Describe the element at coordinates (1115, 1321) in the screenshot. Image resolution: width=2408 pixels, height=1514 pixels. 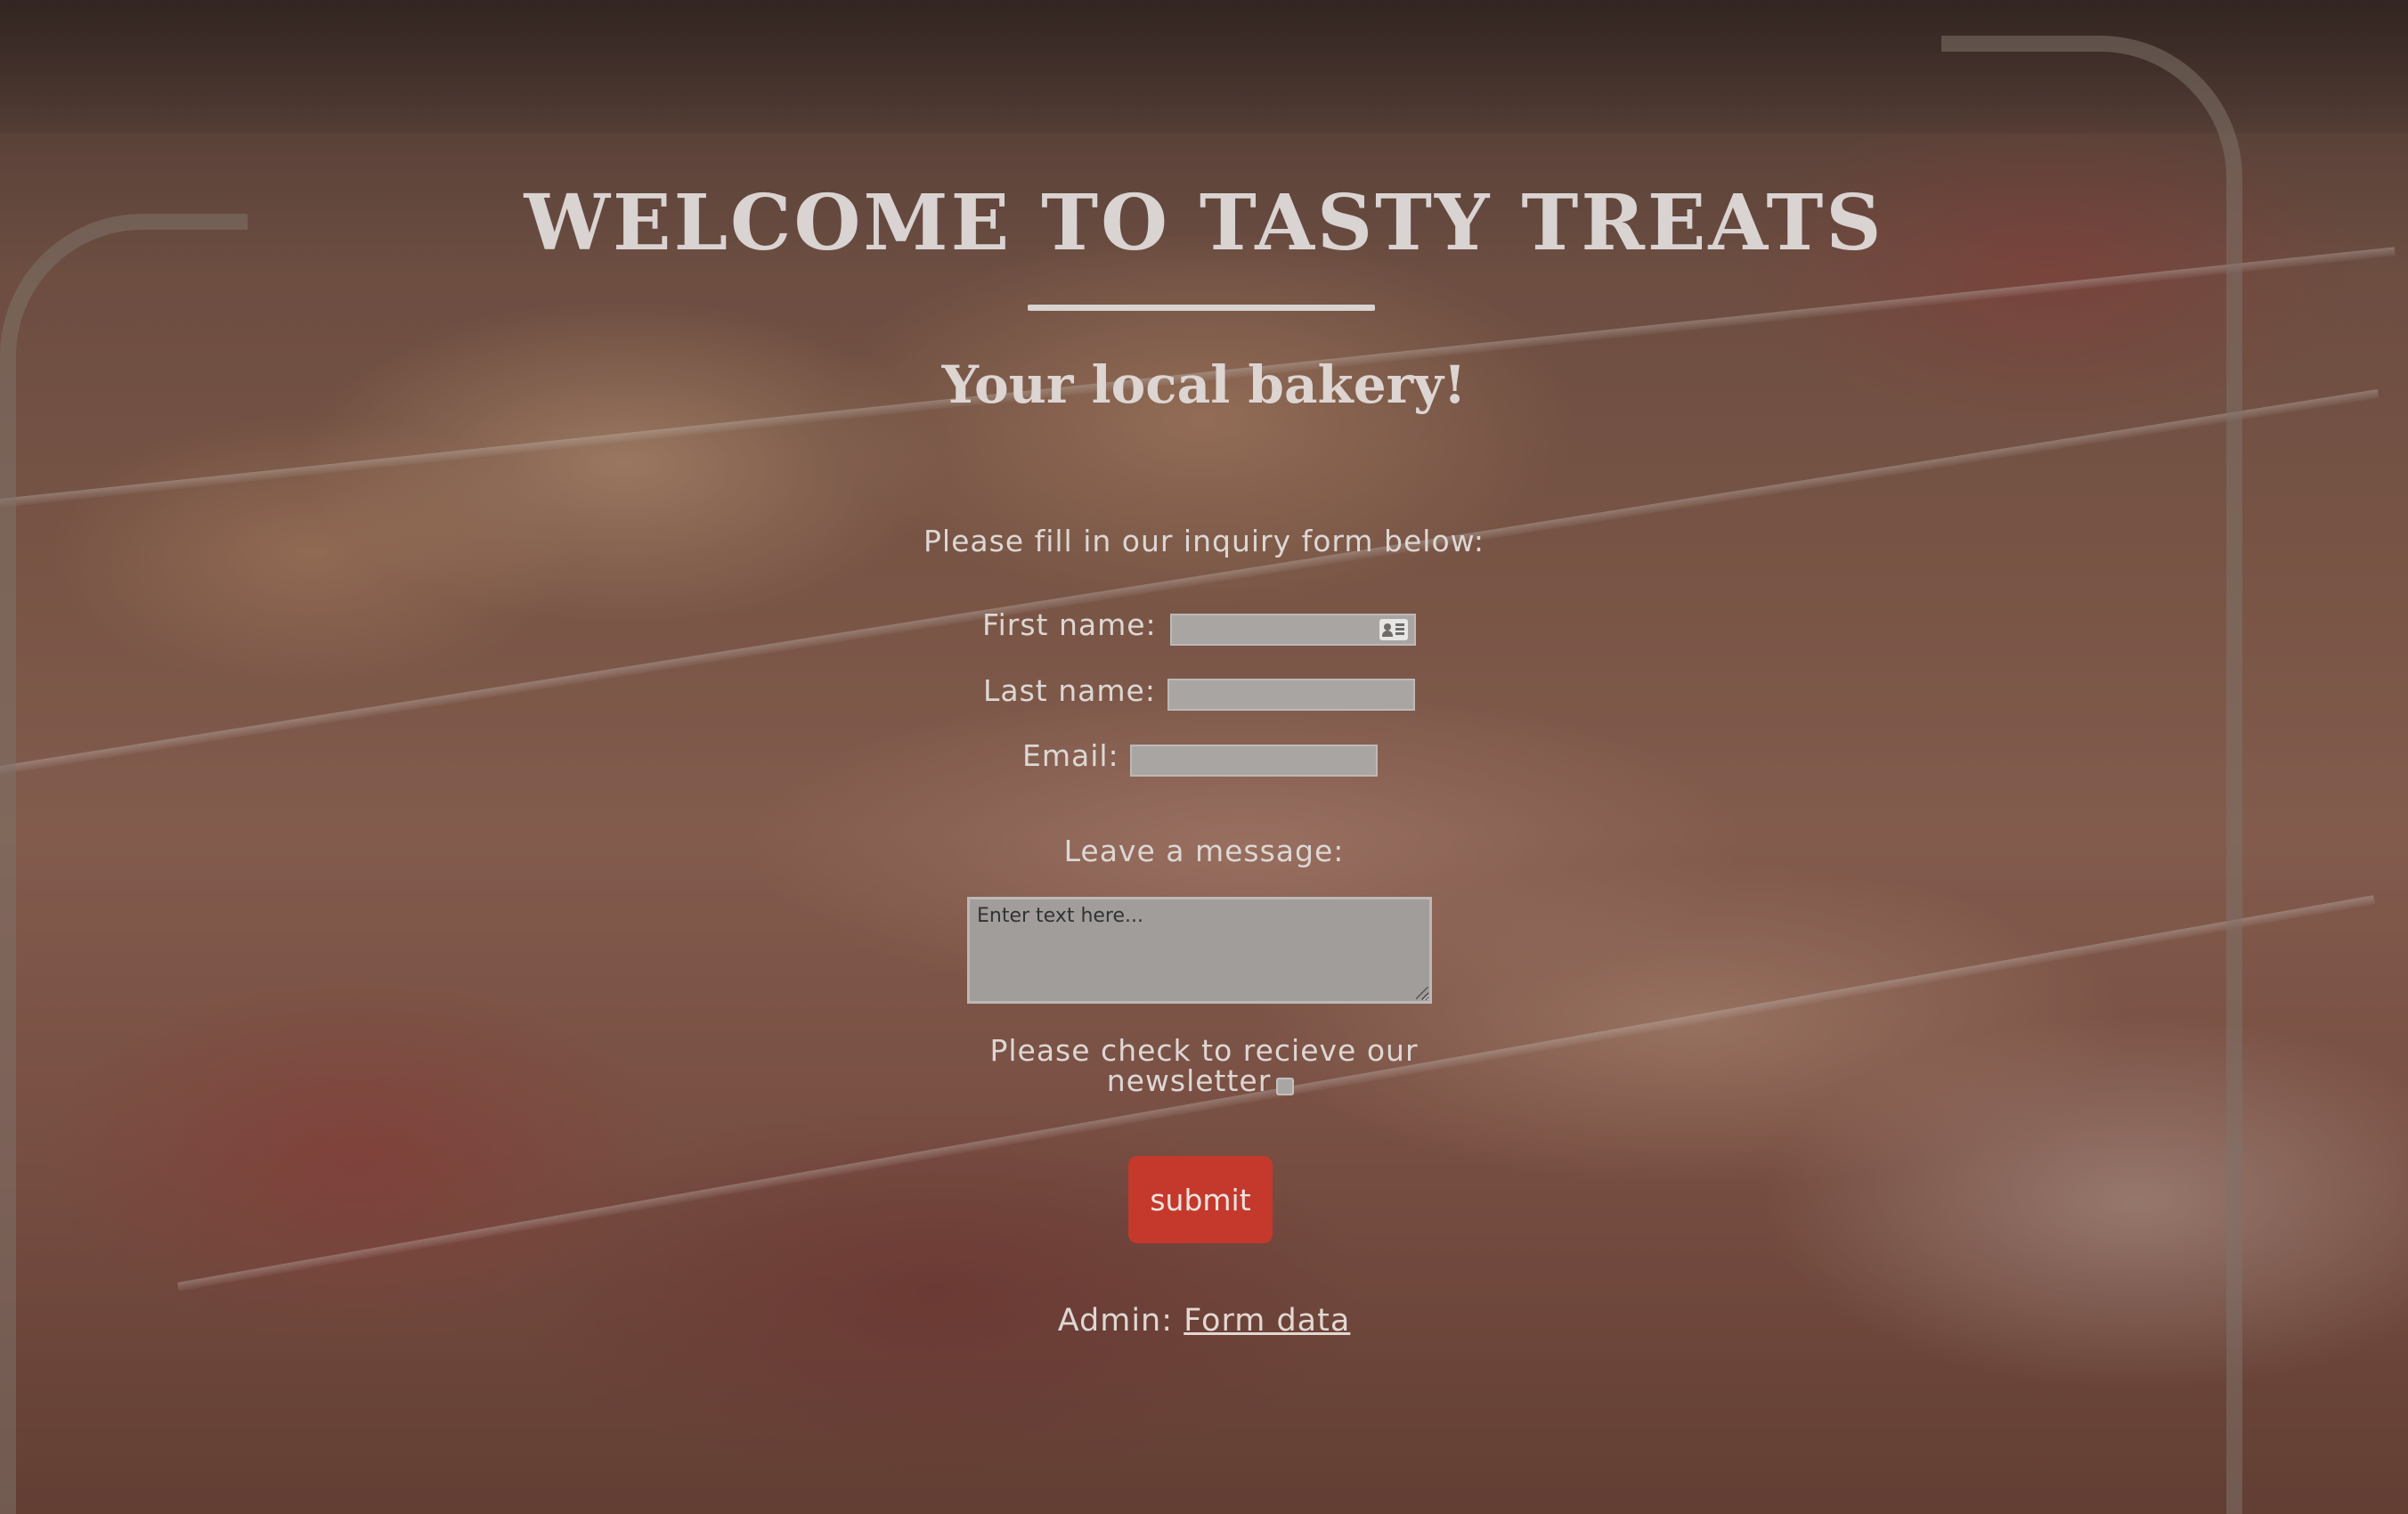
I see `admin-label: Admin:` at that location.